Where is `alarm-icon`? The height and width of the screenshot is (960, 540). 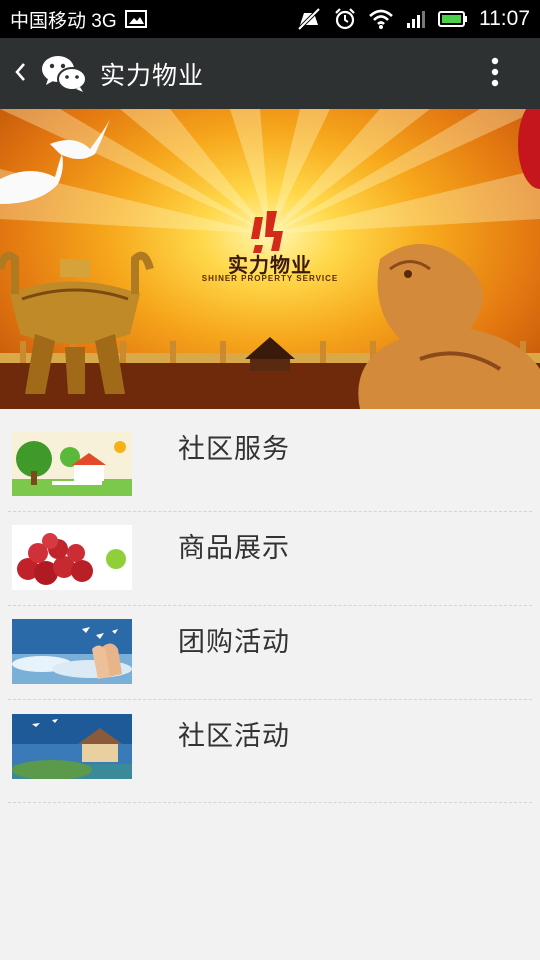 alarm-icon is located at coordinates (345, 19).